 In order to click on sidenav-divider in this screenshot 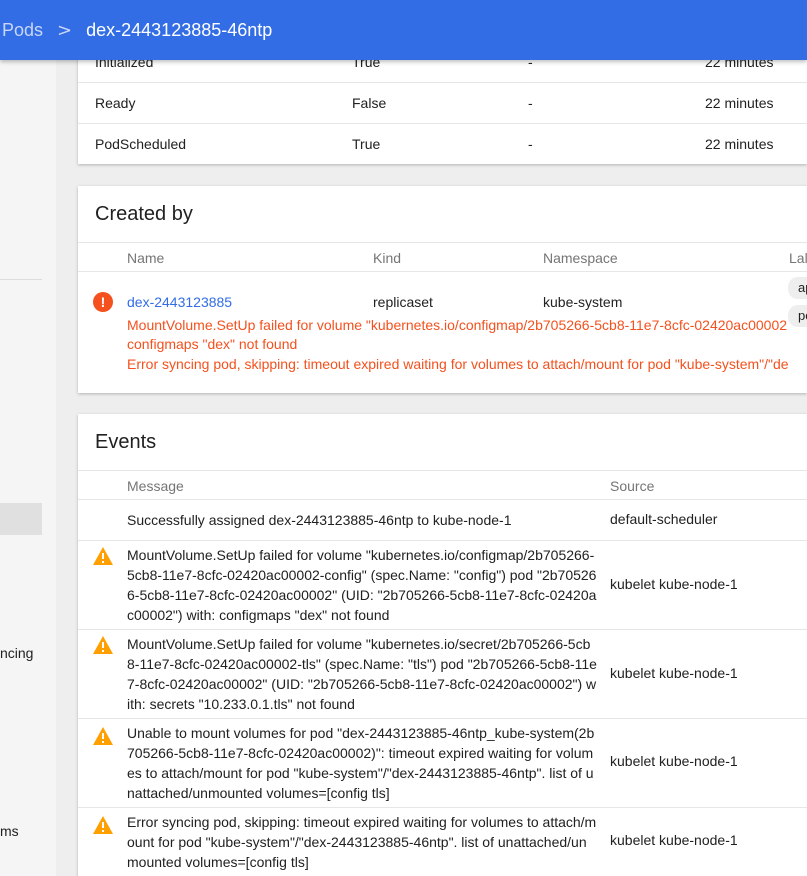, I will do `click(21, 279)`.